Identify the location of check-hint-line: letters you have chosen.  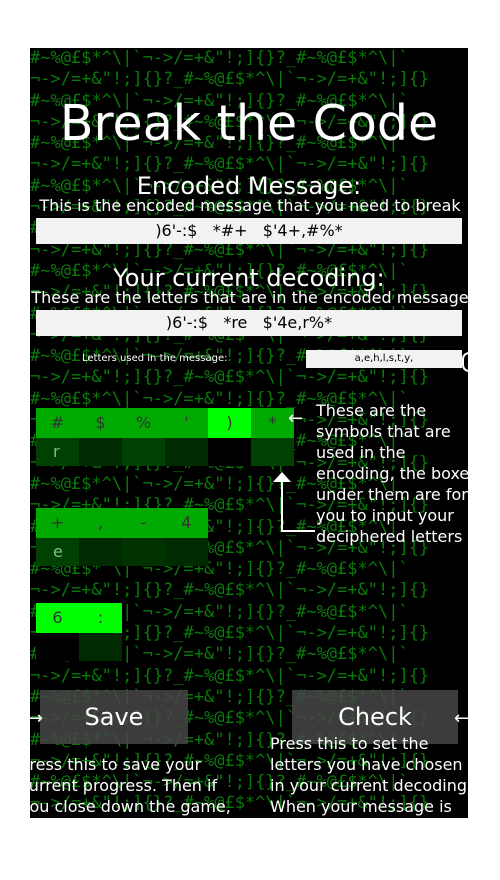
(366, 764).